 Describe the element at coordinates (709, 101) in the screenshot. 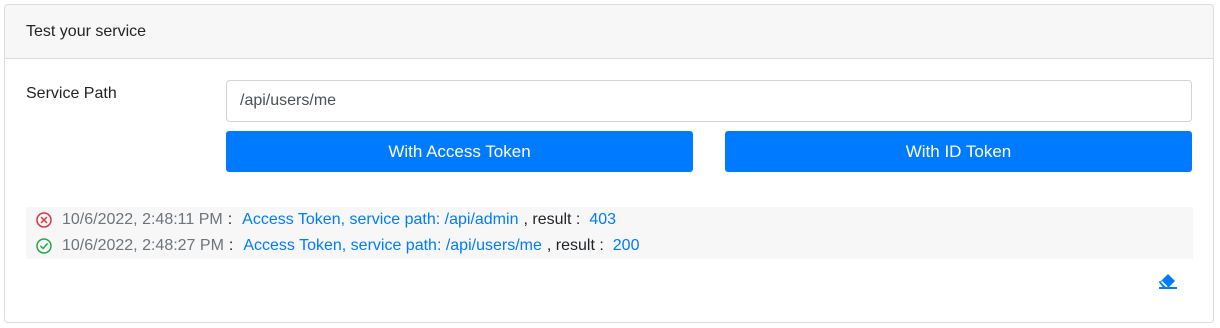

I see `service-path-input` at that location.